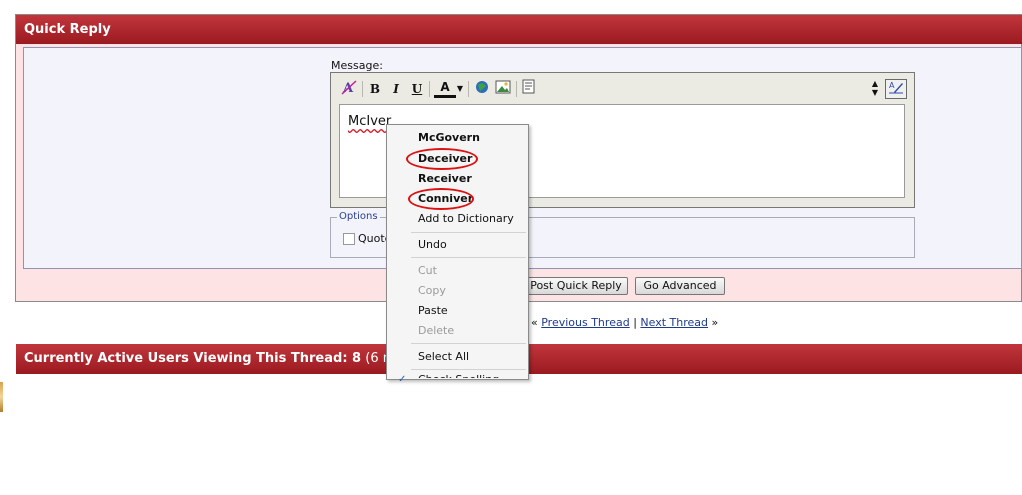 The image size is (1022, 495). I want to click on paste-item: Paste, so click(433, 310).